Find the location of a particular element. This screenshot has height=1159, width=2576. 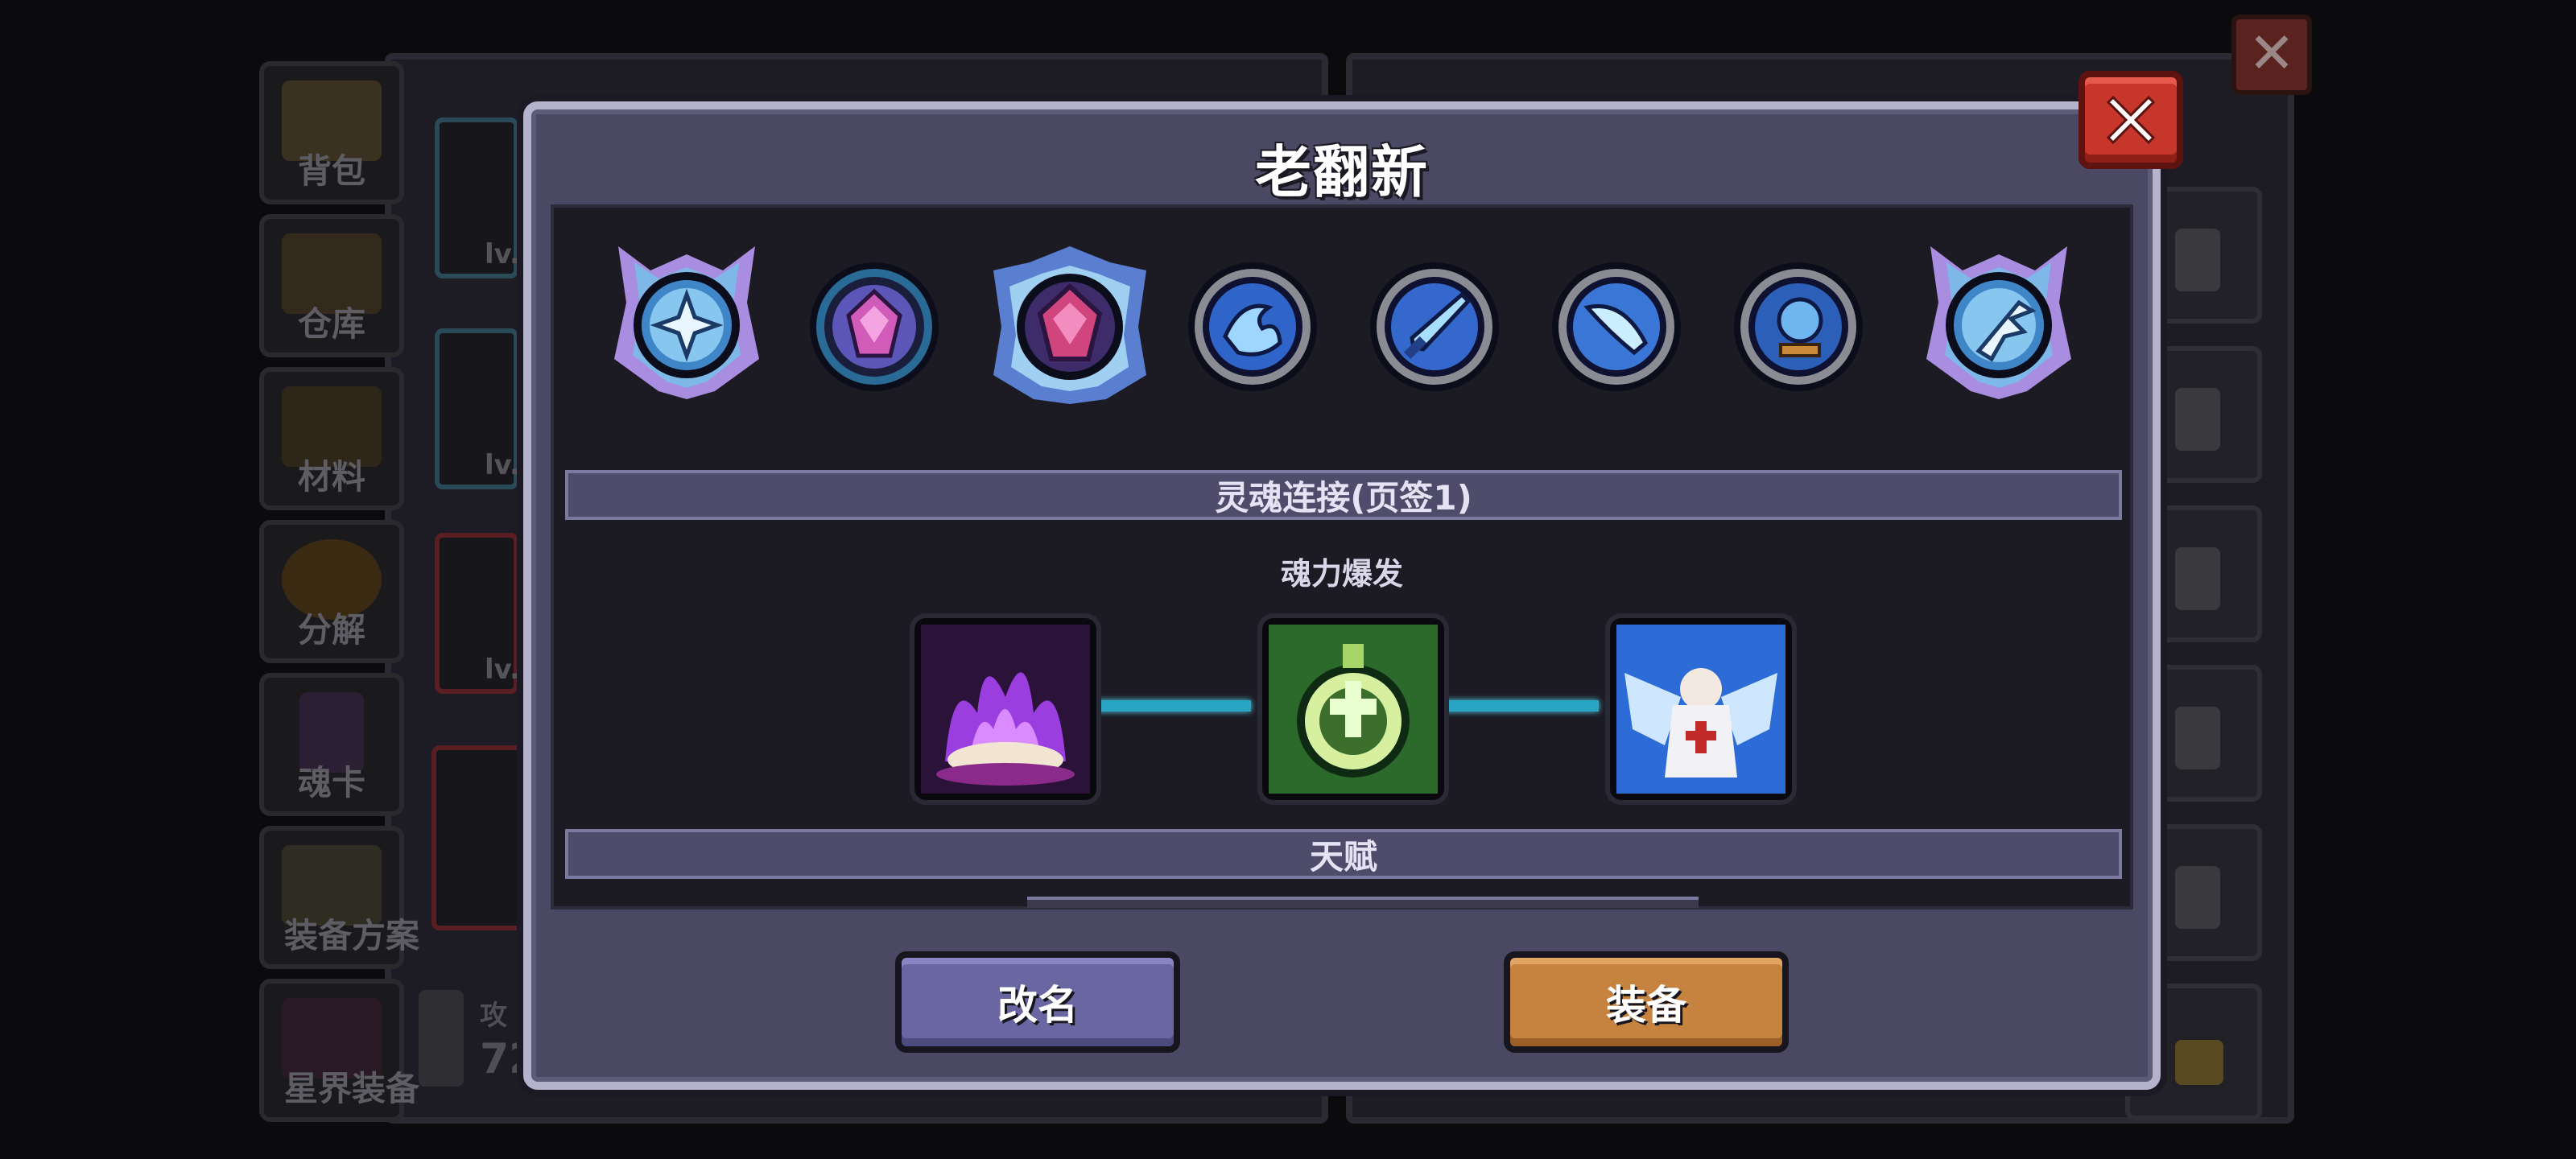

side-nav-label: 装备方案 is located at coordinates (351, 935).